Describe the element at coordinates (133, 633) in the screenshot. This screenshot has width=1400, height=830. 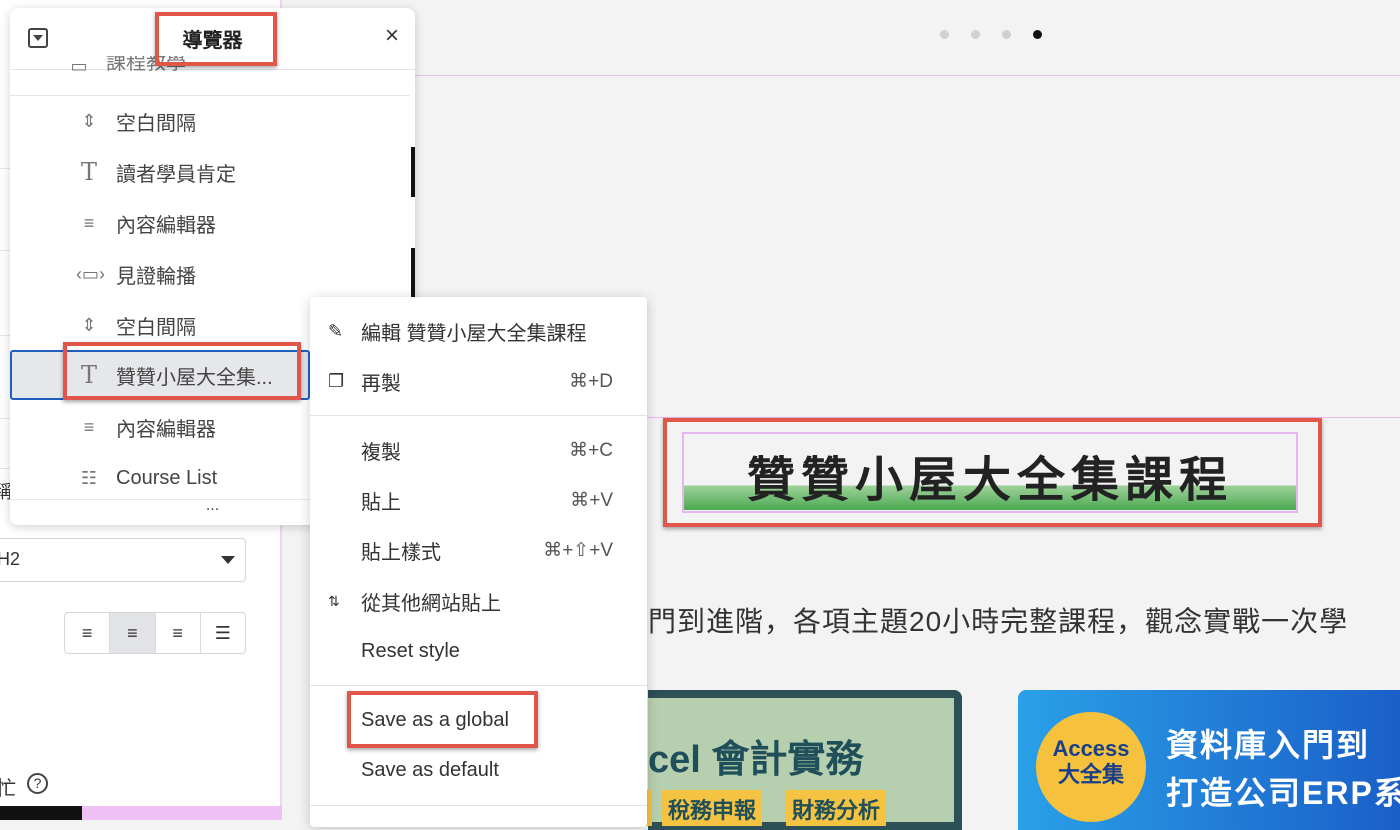
I see `align-center-button: ≡` at that location.